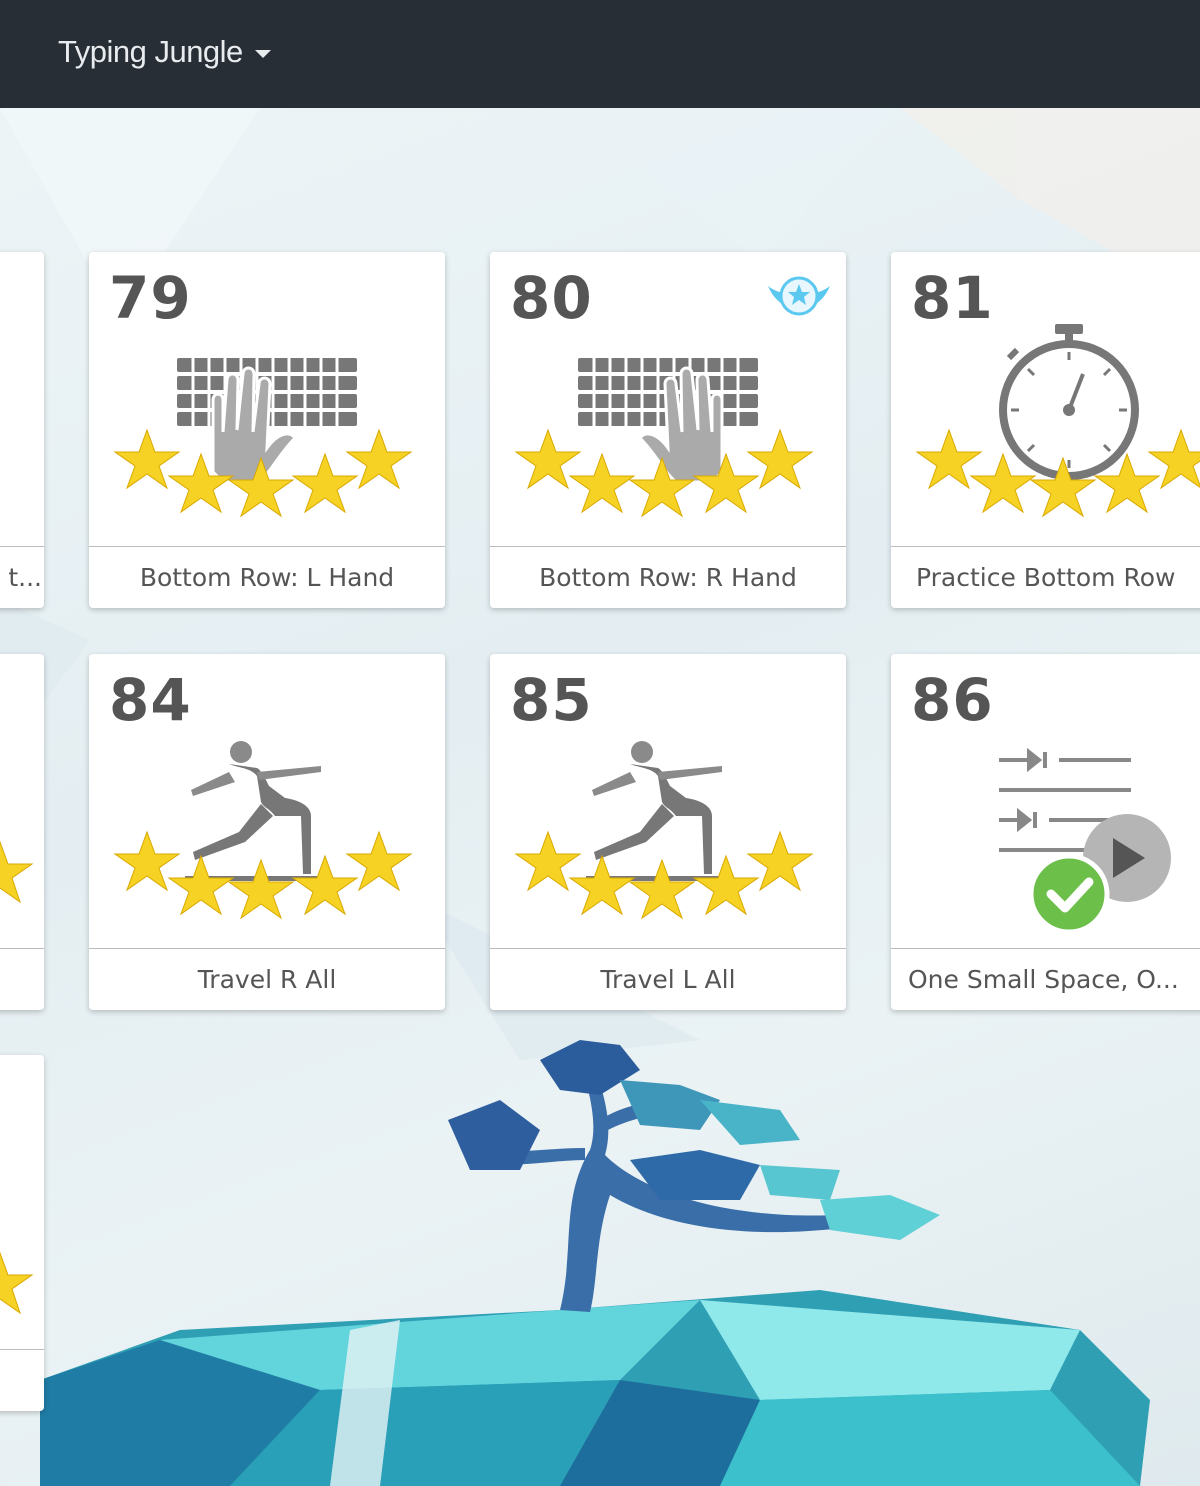 This screenshot has height=1486, width=1200. I want to click on brand-label: Typing Jungle, so click(150, 51).